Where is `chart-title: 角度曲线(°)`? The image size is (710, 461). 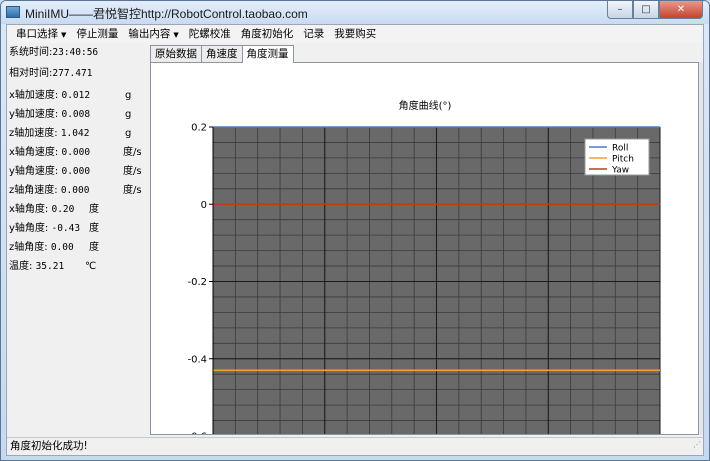 chart-title: 角度曲线(°) is located at coordinates (425, 105).